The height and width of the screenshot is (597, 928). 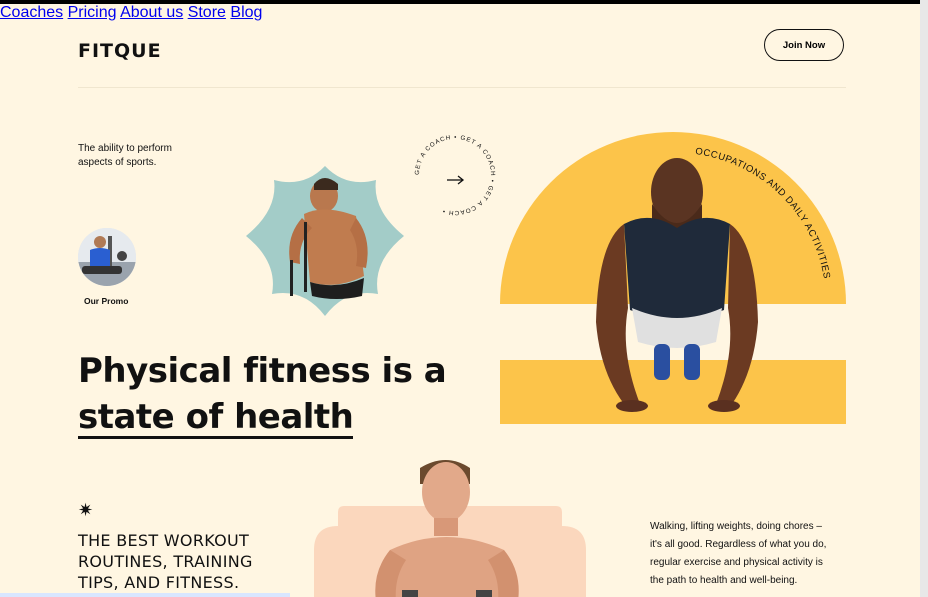 I want to click on dumbbell-photo-panel, so click(x=450, y=528).